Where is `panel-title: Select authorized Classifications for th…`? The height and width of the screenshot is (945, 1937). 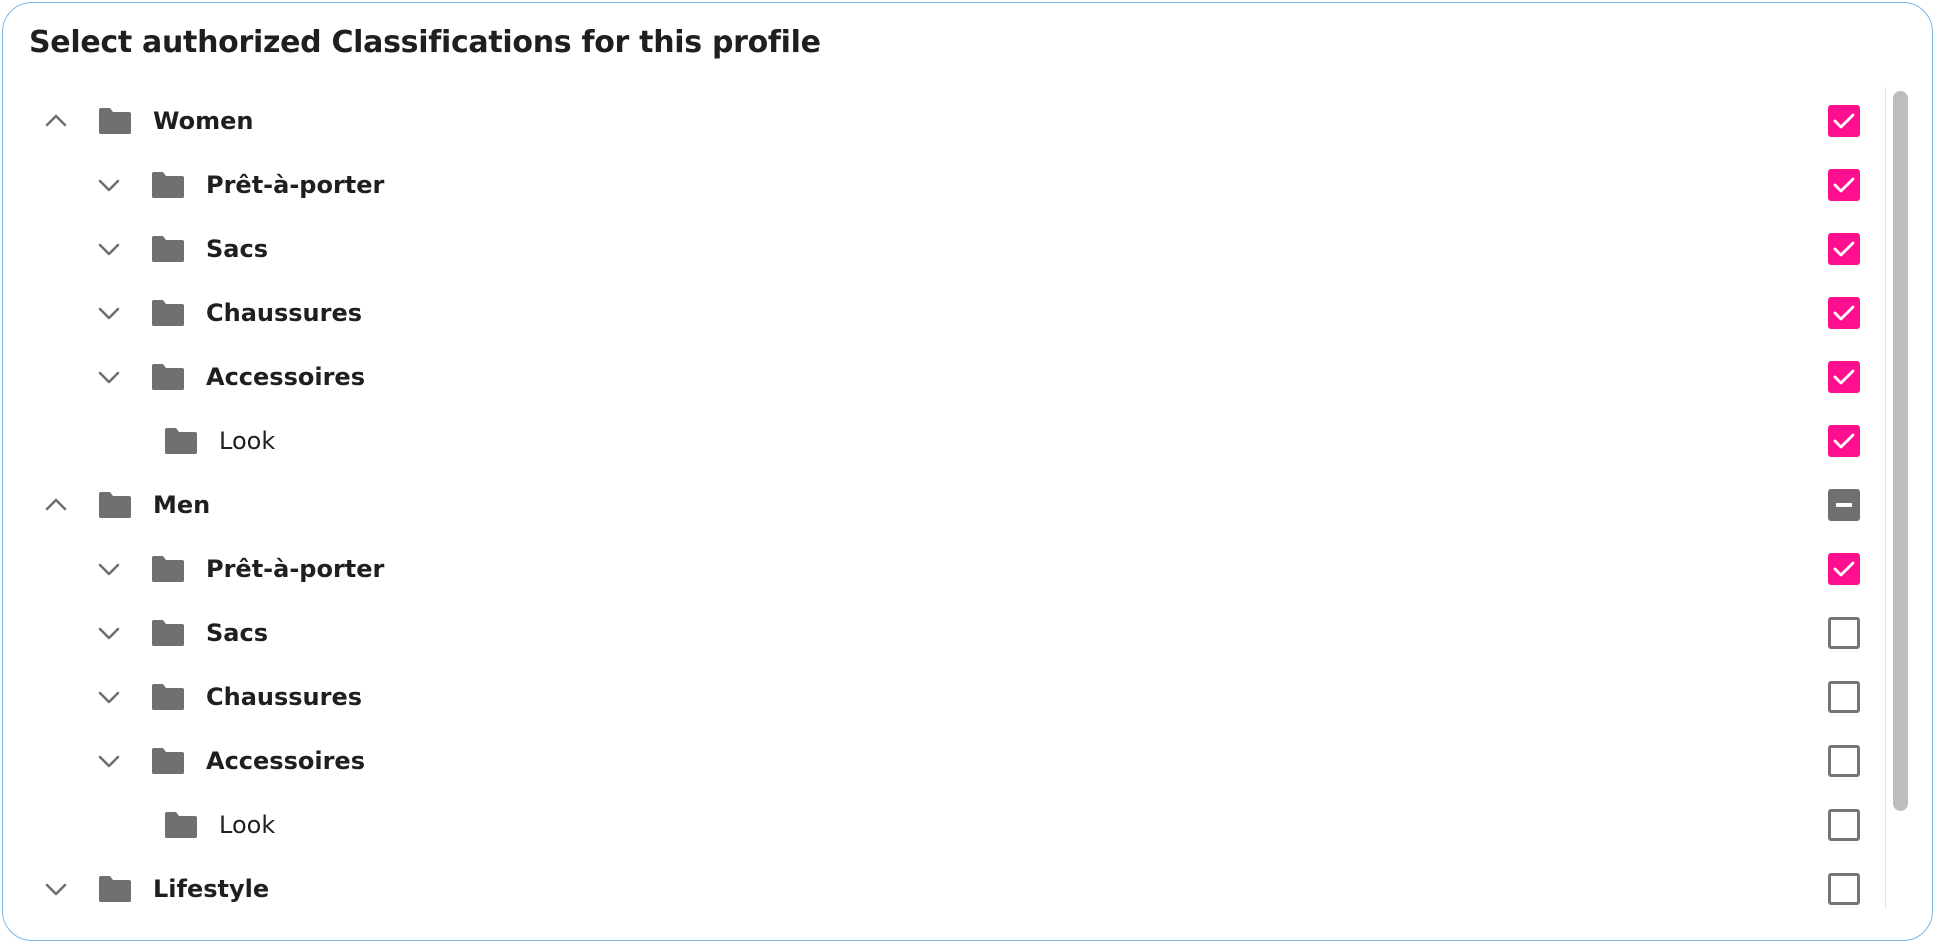
panel-title: Select authorized Classifications for th… is located at coordinates (425, 42).